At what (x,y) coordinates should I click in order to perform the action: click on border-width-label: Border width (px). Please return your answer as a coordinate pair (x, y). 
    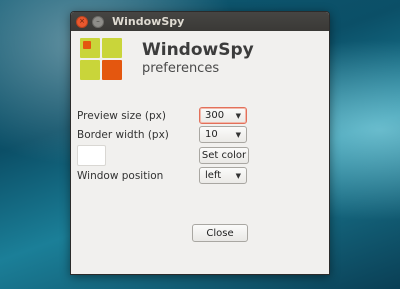
    Looking at the image, I should click on (123, 135).